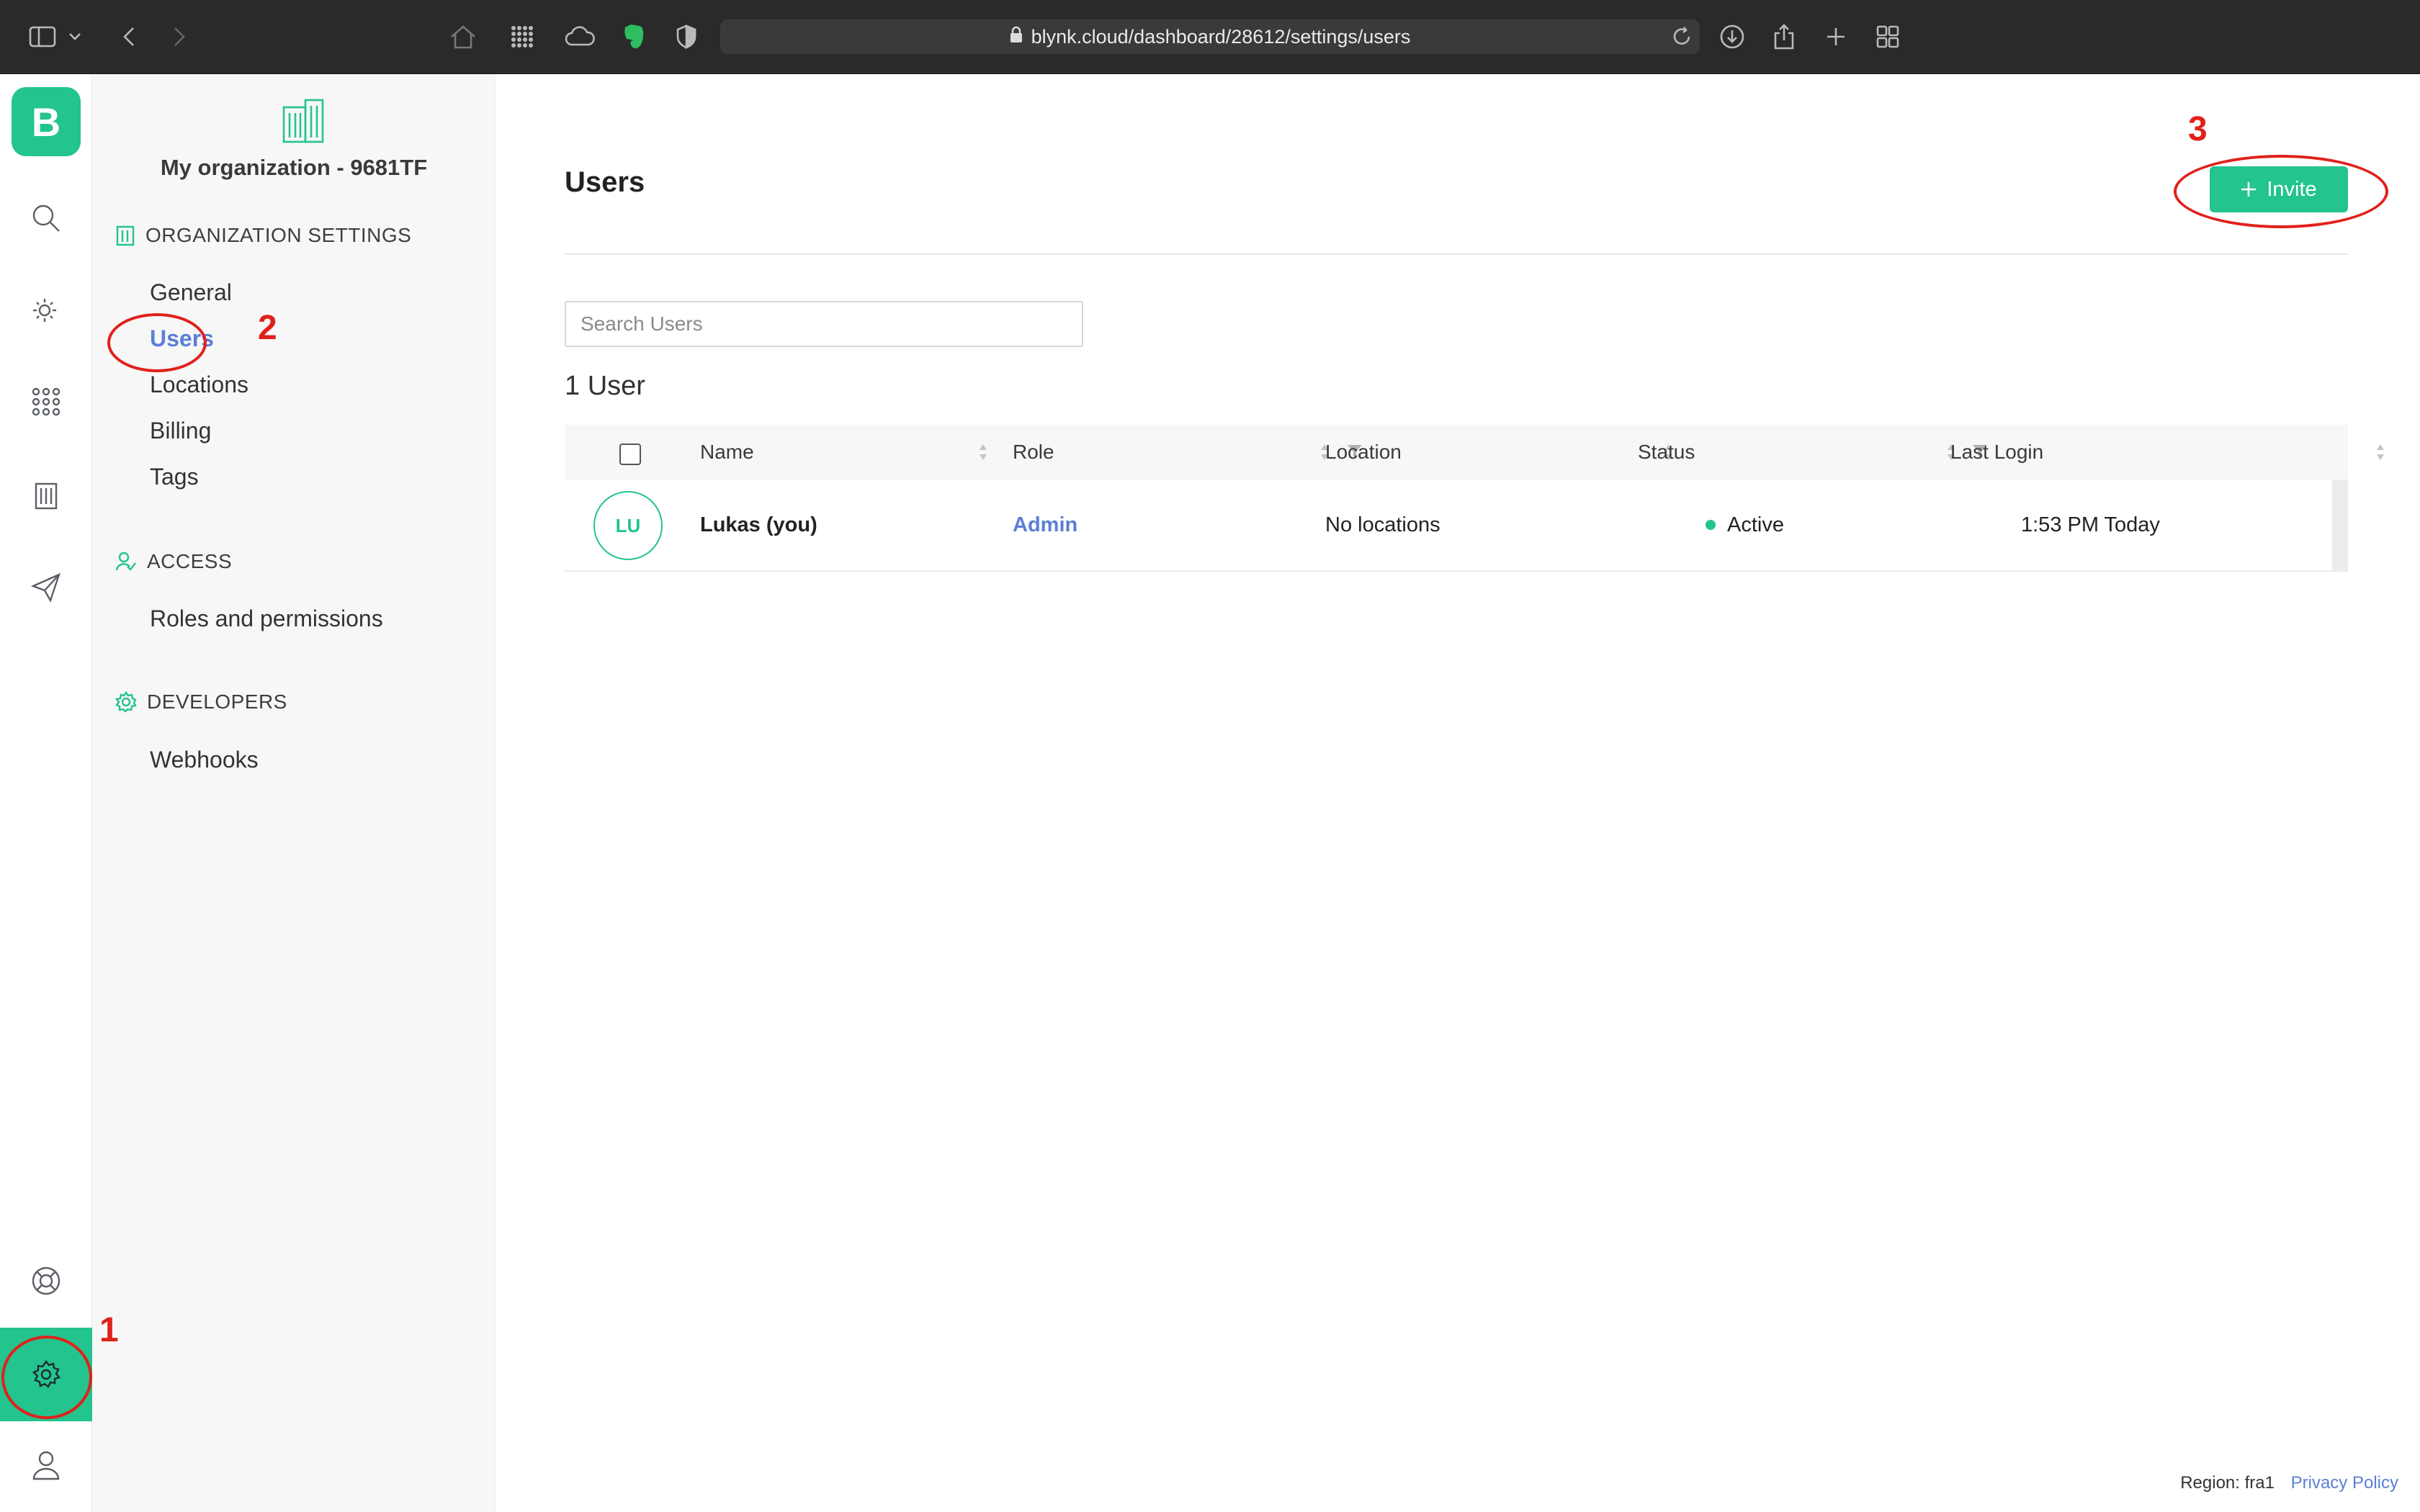  What do you see at coordinates (46, 793) in the screenshot?
I see `app-rail: B` at bounding box center [46, 793].